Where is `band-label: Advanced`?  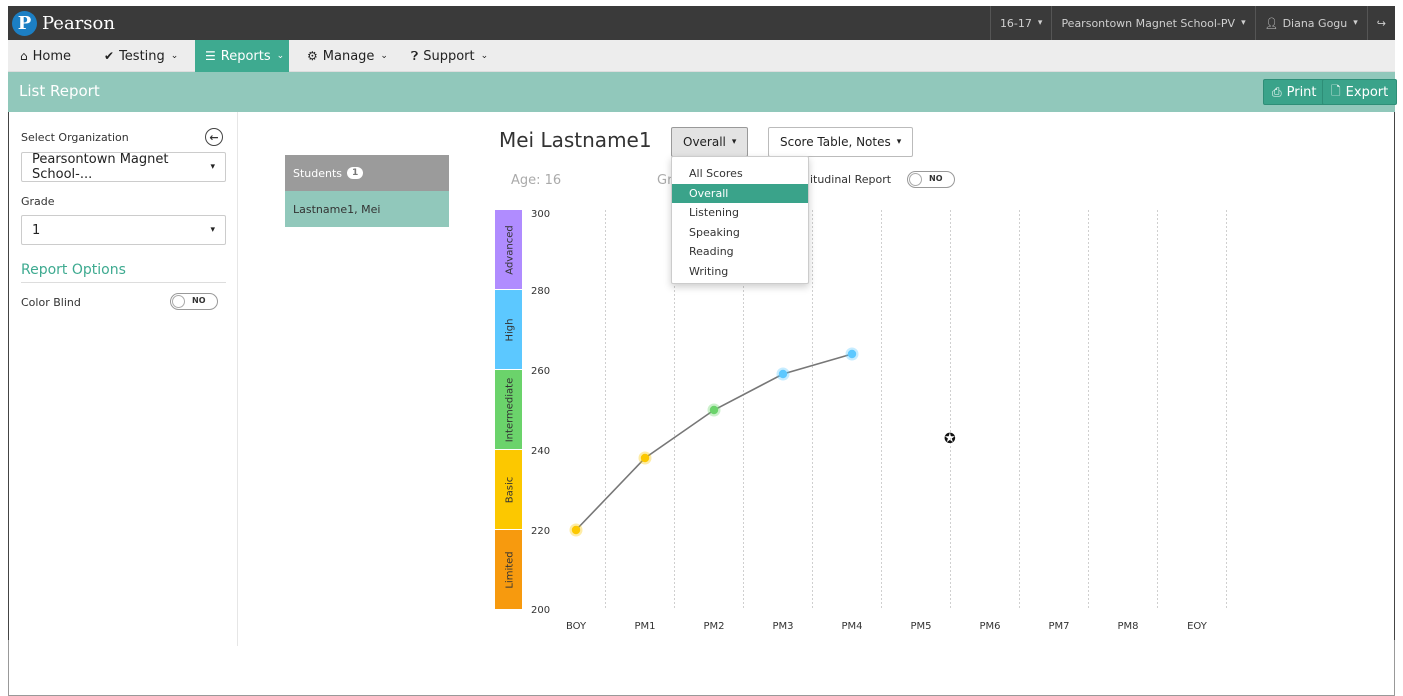 band-label: Advanced is located at coordinates (510, 249).